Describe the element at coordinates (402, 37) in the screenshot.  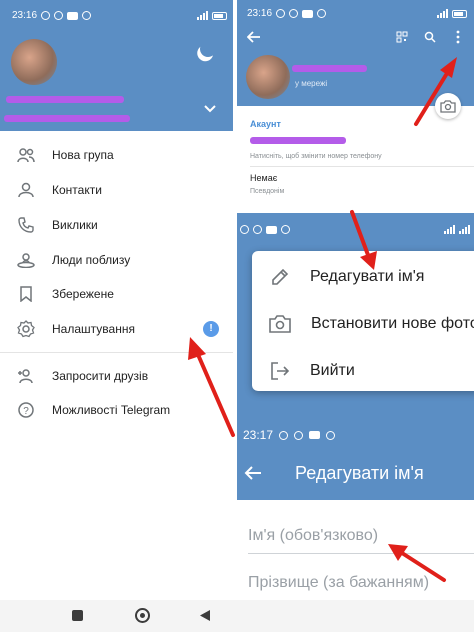
I see `qr-code-icon` at that location.